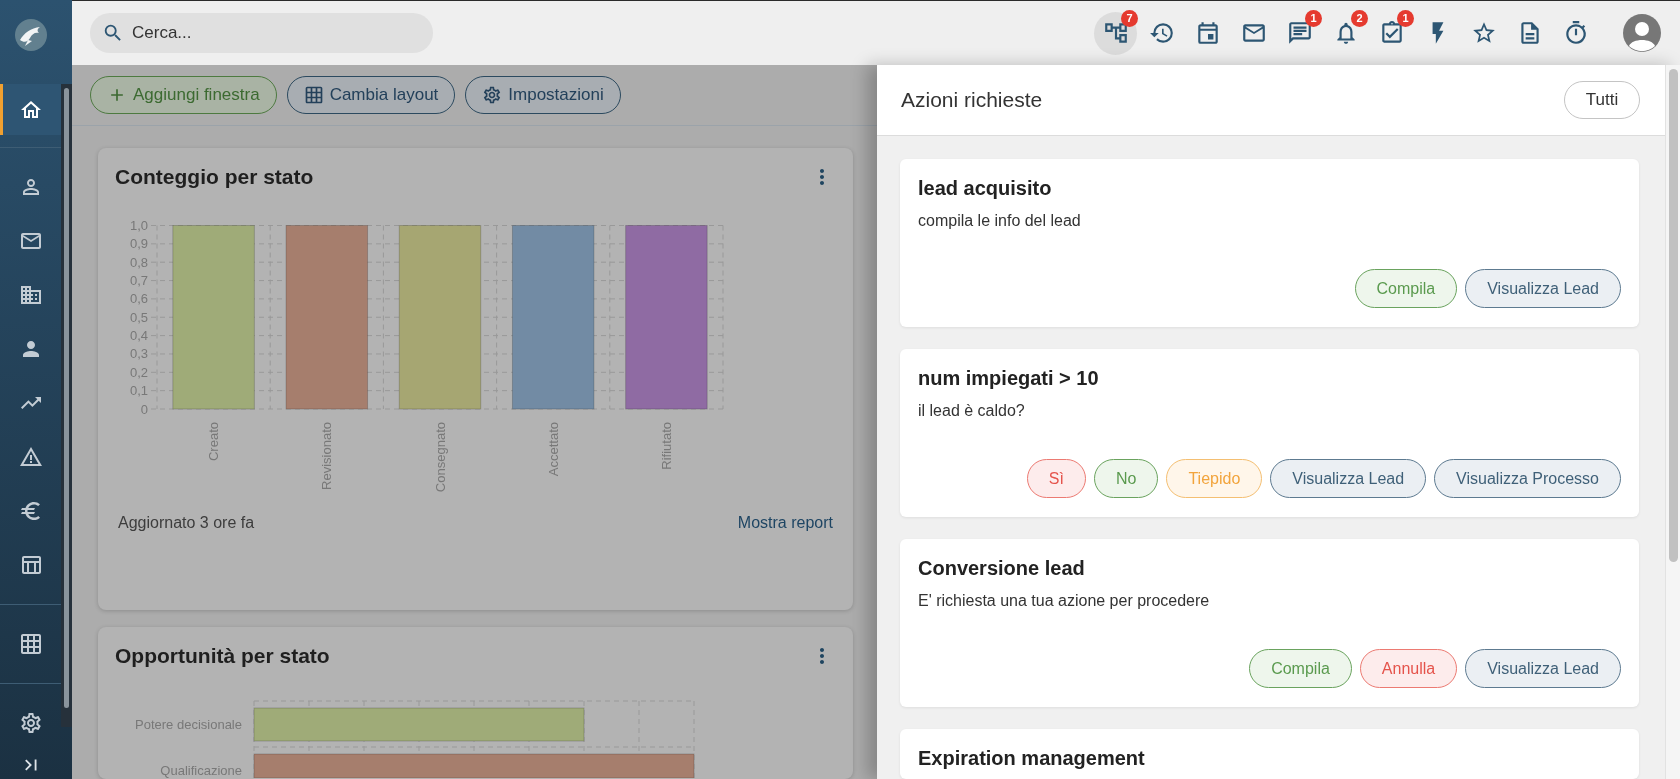 The height and width of the screenshot is (779, 1680). Describe the element at coordinates (553, 449) in the screenshot. I see `x-axis-label: Accettato` at that location.